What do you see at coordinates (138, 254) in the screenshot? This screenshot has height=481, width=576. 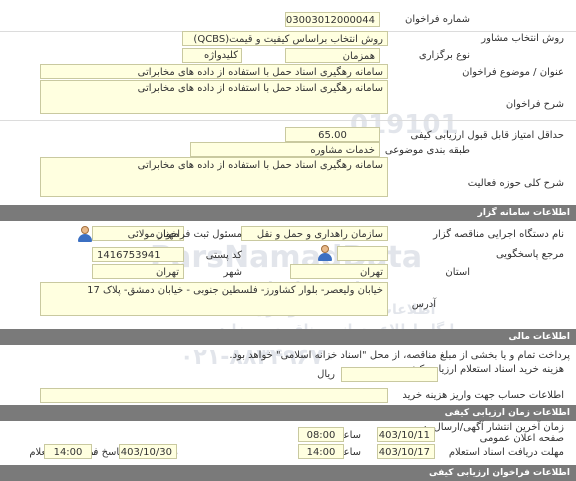 I see `postal-code-field: 1416753941` at bounding box center [138, 254].